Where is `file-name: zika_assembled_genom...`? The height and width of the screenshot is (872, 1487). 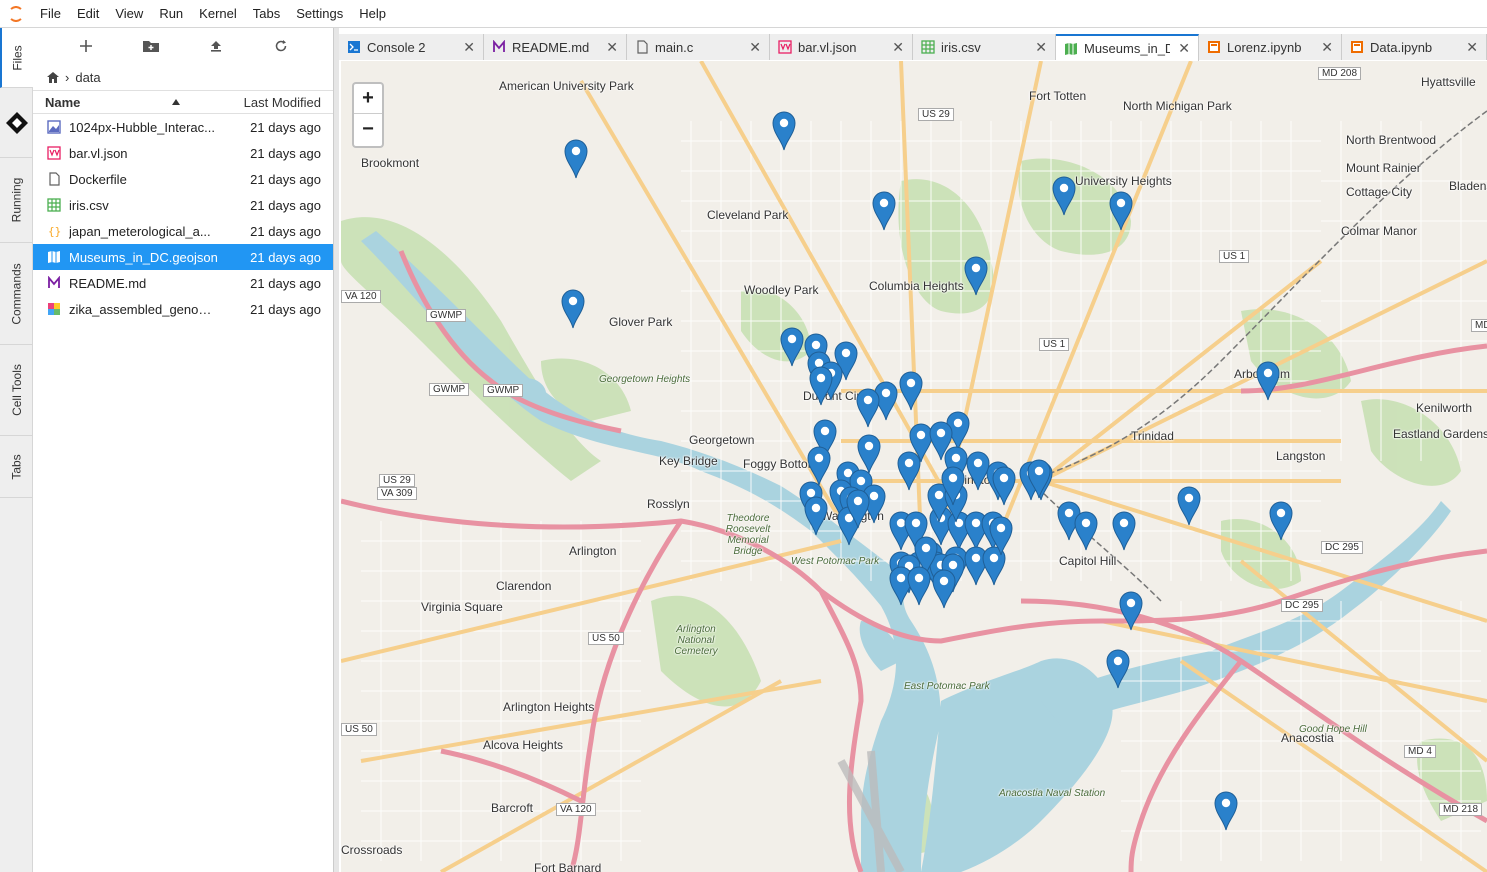
file-name: zika_assembled_genom... is located at coordinates (144, 309).